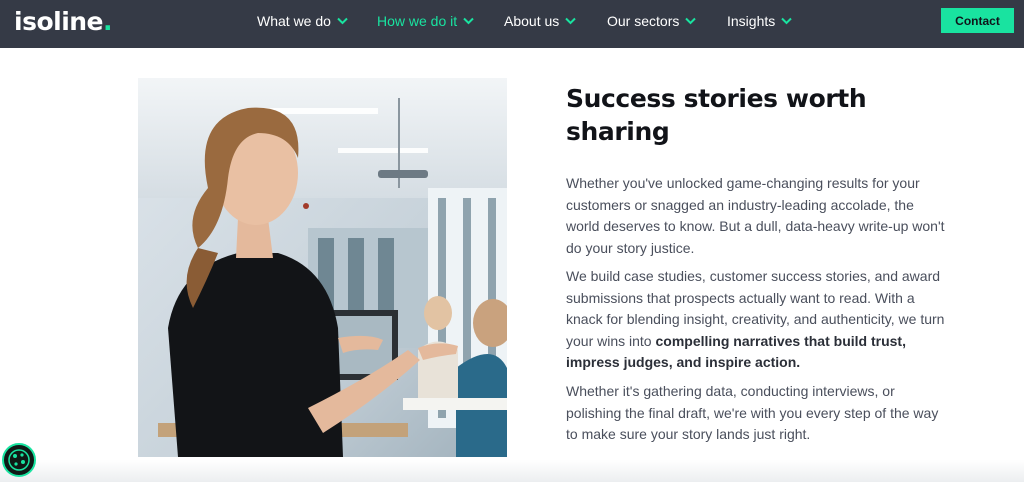 This screenshot has width=1024, height=482. Describe the element at coordinates (643, 21) in the screenshot. I see `nav-item-label: Our sectors` at that location.